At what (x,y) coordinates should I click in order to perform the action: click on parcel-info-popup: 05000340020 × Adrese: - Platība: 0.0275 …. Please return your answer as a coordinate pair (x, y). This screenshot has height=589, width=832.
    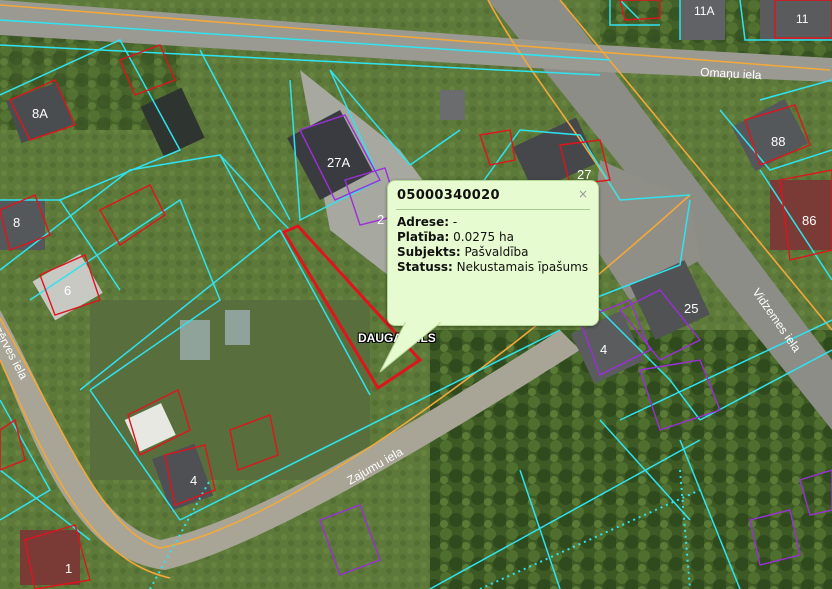
    Looking at the image, I should click on (493, 253).